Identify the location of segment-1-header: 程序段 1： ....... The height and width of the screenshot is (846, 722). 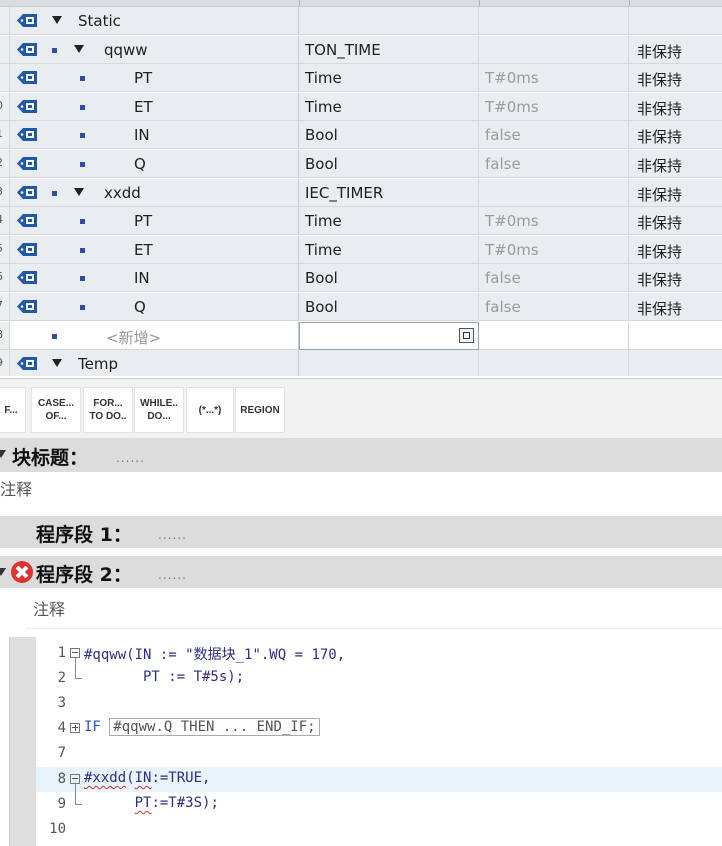
(361, 532).